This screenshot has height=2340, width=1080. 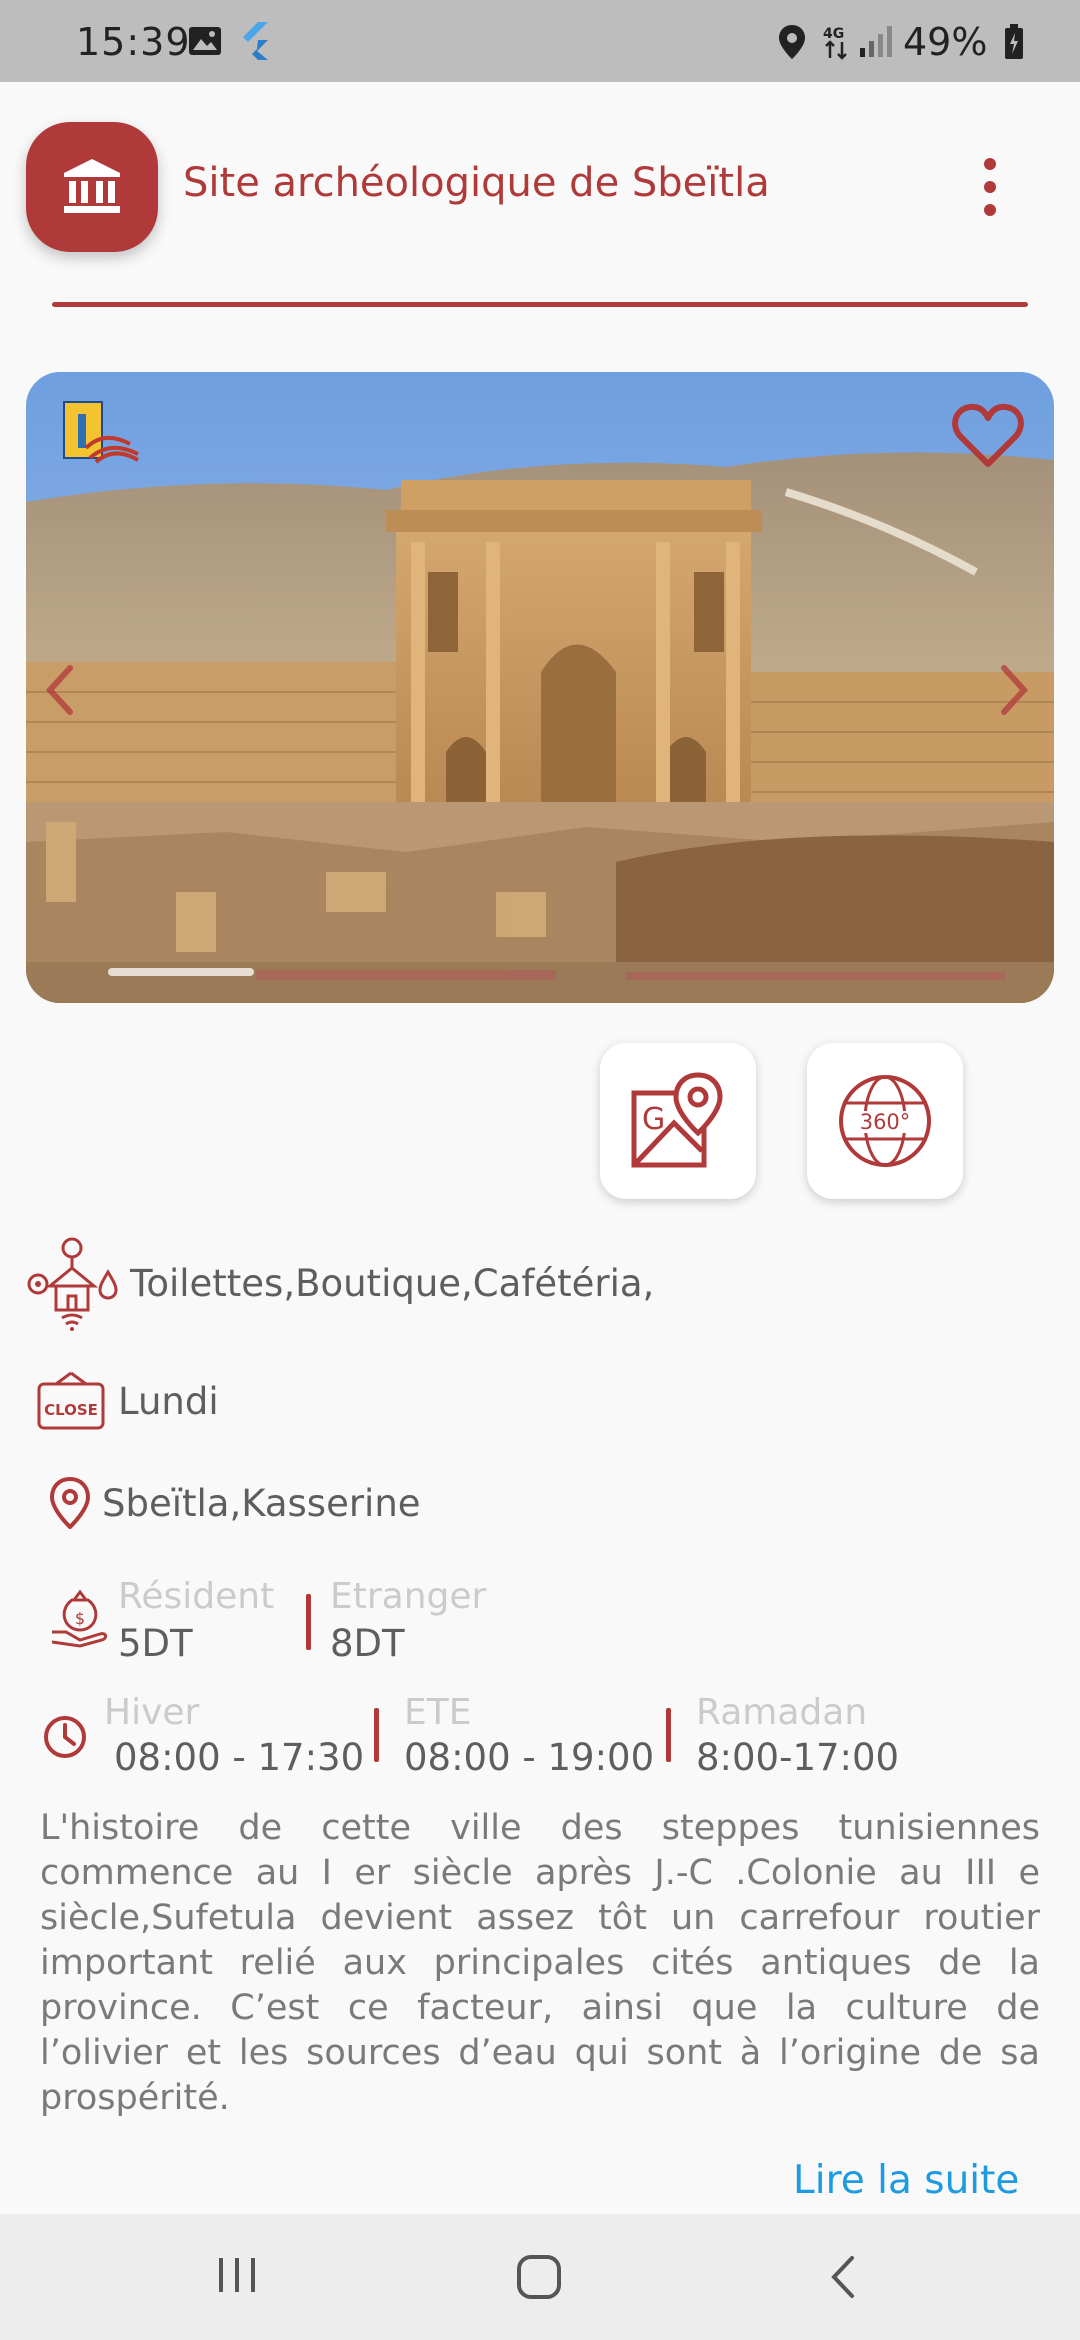 I want to click on clock-icon, so click(x=65, y=1737).